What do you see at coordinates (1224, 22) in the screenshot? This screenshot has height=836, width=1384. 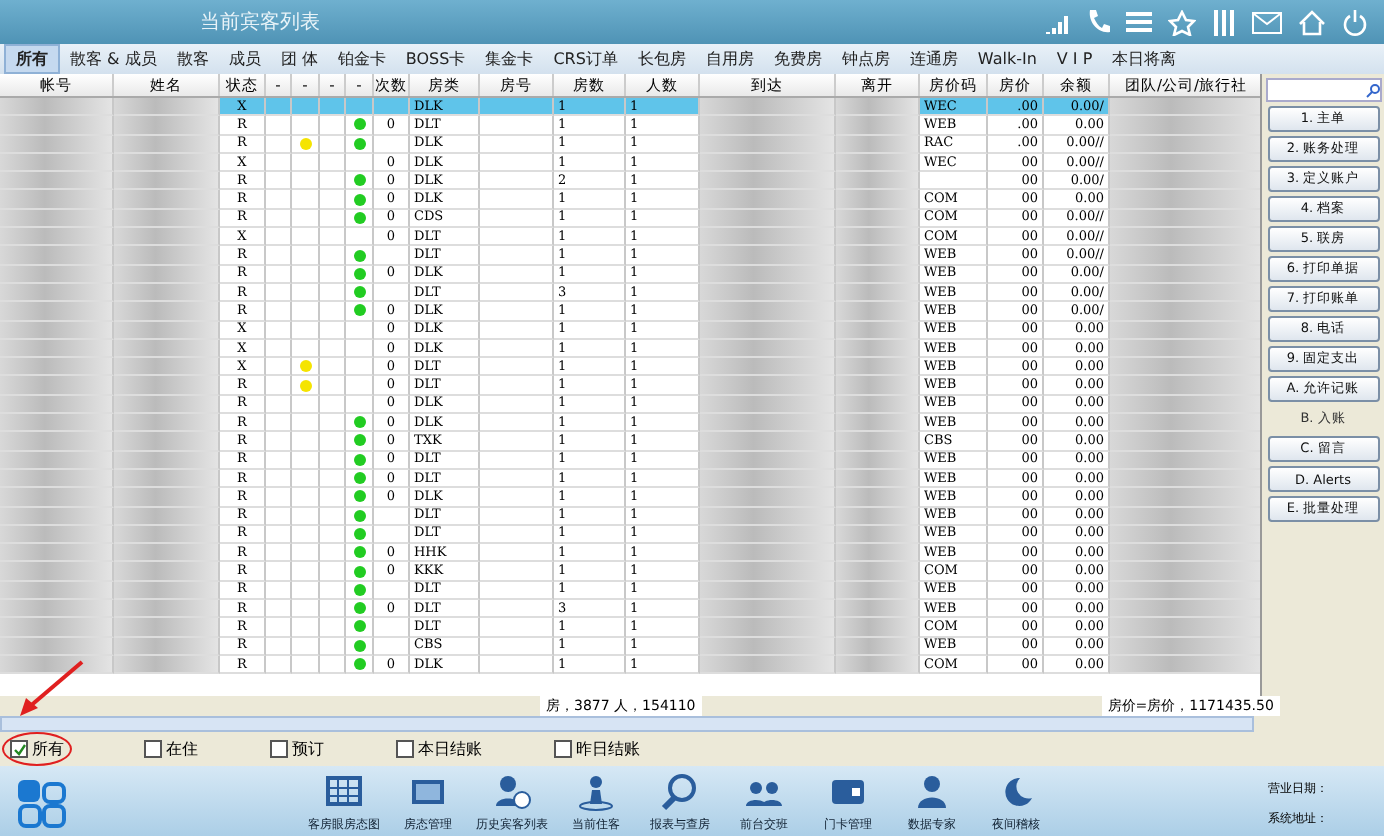 I see `columns-icon` at bounding box center [1224, 22].